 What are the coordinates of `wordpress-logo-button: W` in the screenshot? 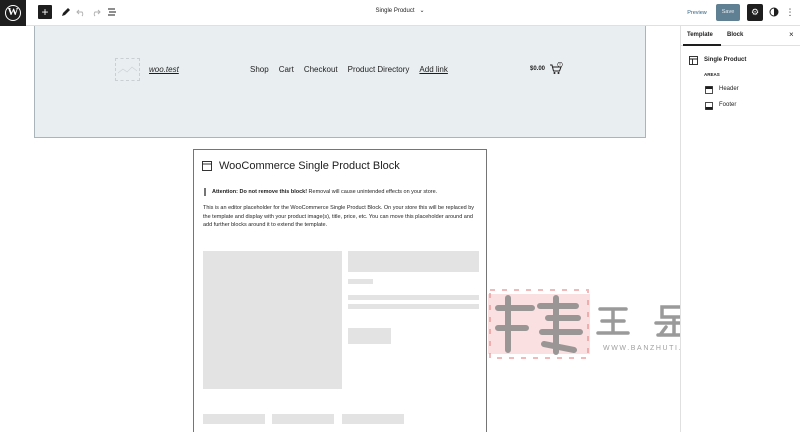 It's located at (13, 13).